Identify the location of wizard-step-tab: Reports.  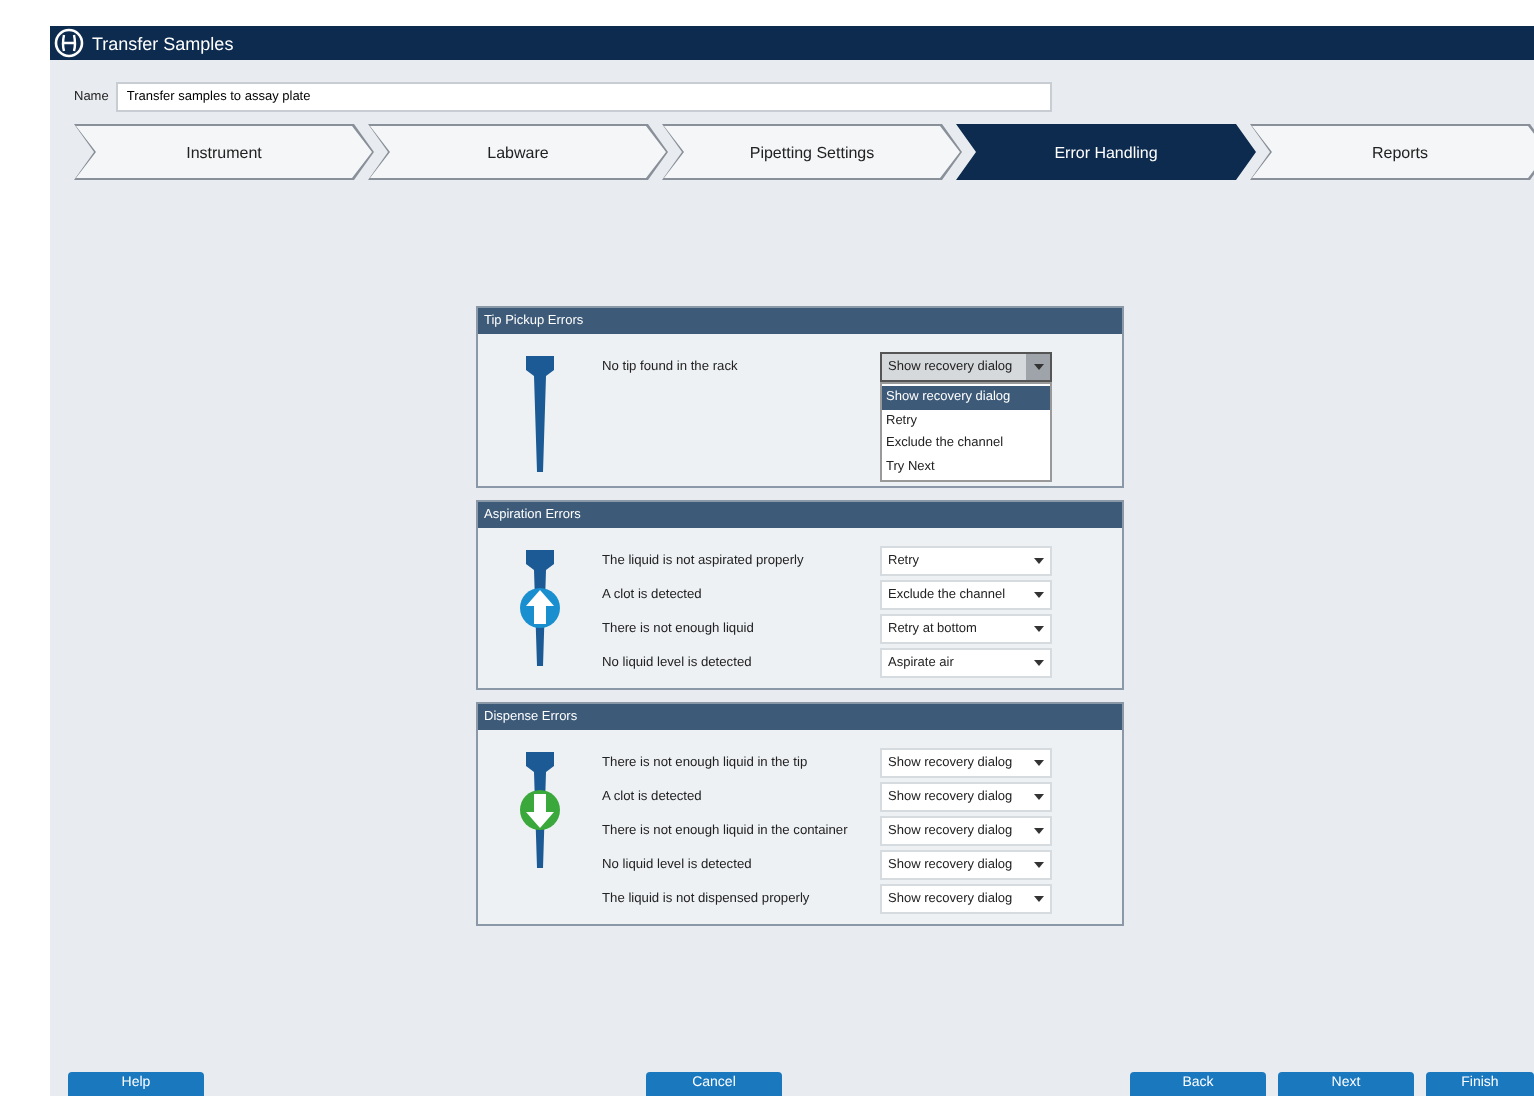
(1392, 152).